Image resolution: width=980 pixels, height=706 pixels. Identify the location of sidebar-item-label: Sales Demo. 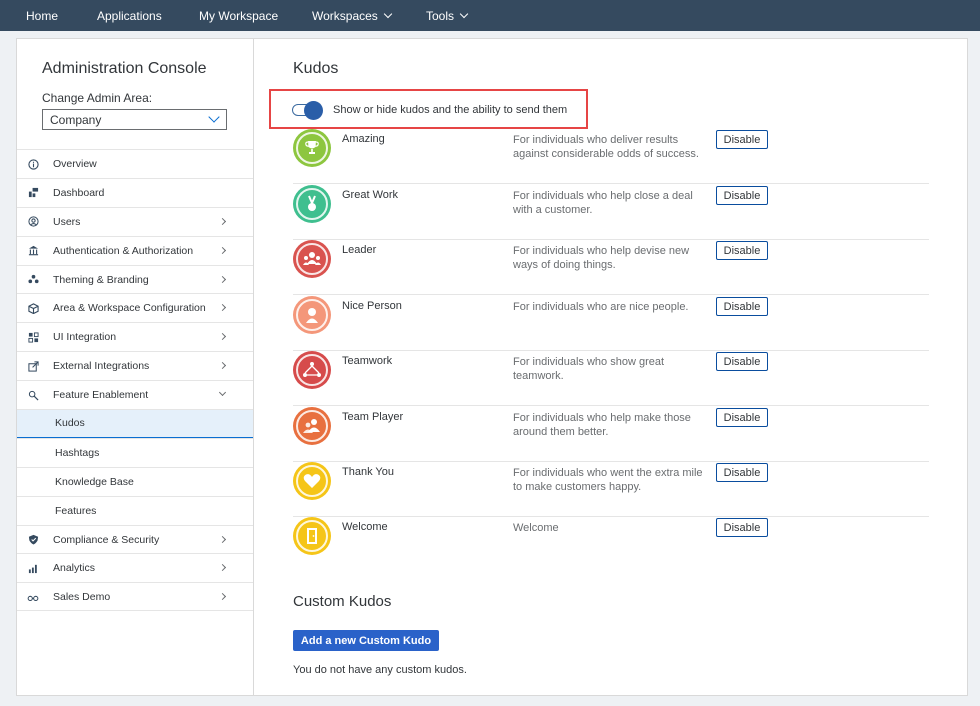
(82, 596).